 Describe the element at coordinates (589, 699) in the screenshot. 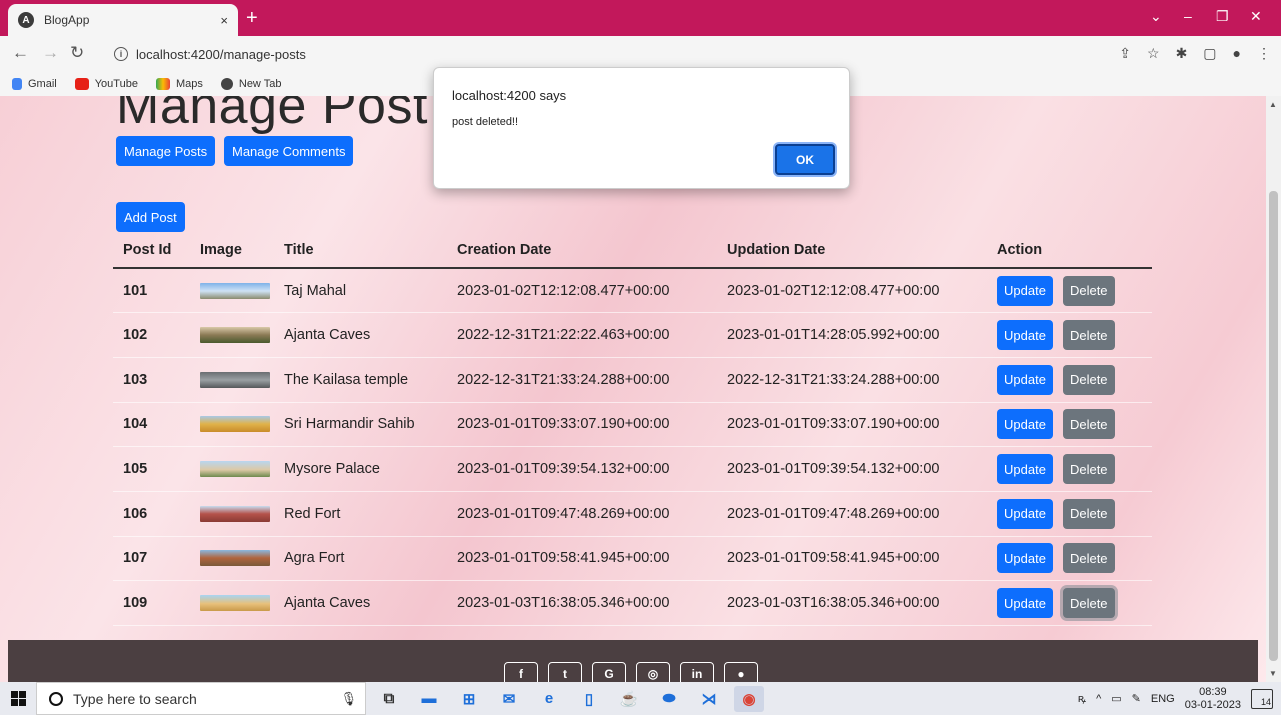

I see `notepad-icon: ▯` at that location.